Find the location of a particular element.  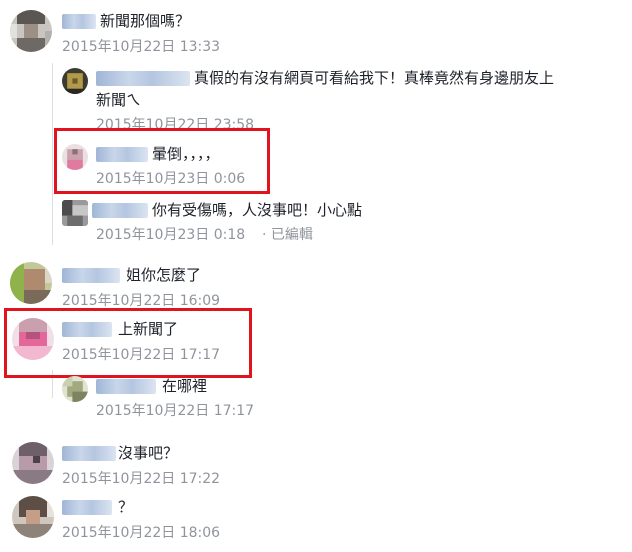

comment-timestamp: 2015年10月22日 17:17 is located at coordinates (175, 410).